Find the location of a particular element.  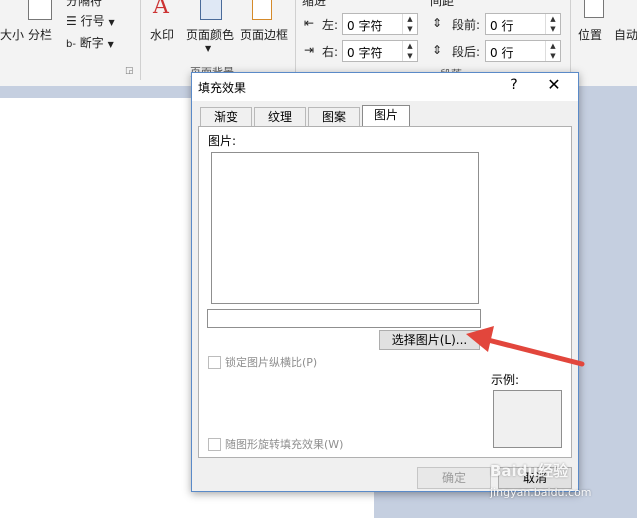

baidu-watermark-brand: Baidu经验 is located at coordinates (529, 471).